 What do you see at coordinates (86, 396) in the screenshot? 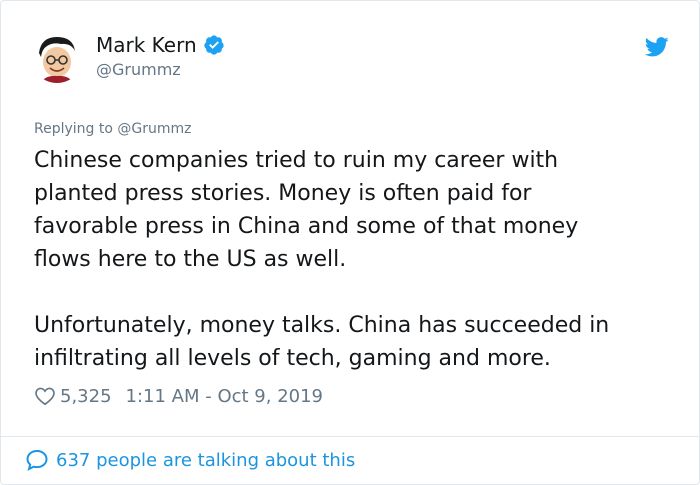
I see `like-count: 5,325` at bounding box center [86, 396].